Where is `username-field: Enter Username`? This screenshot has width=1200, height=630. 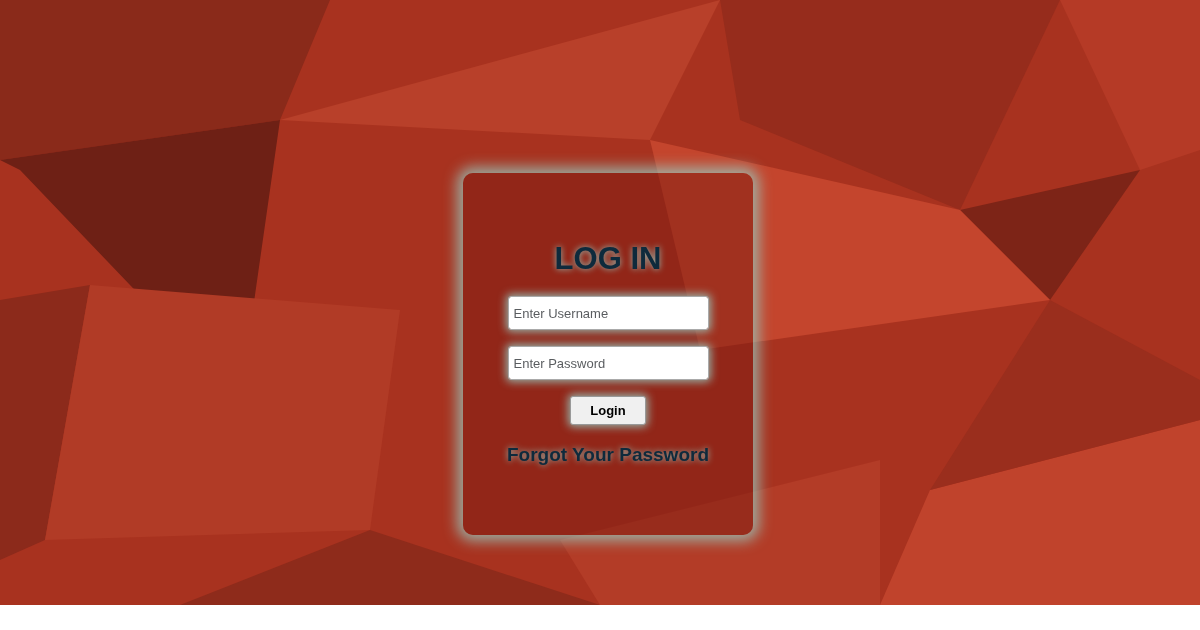
username-field: Enter Username is located at coordinates (608, 313).